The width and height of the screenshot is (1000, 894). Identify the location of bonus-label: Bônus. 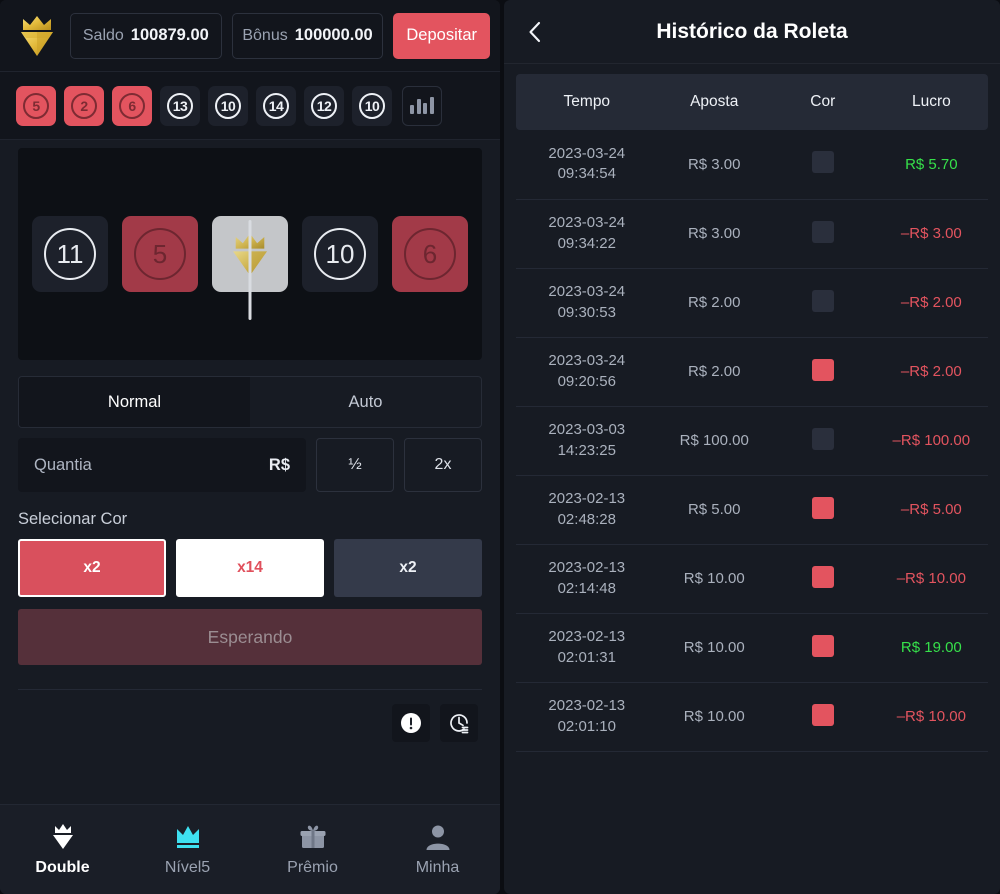
(265, 35).